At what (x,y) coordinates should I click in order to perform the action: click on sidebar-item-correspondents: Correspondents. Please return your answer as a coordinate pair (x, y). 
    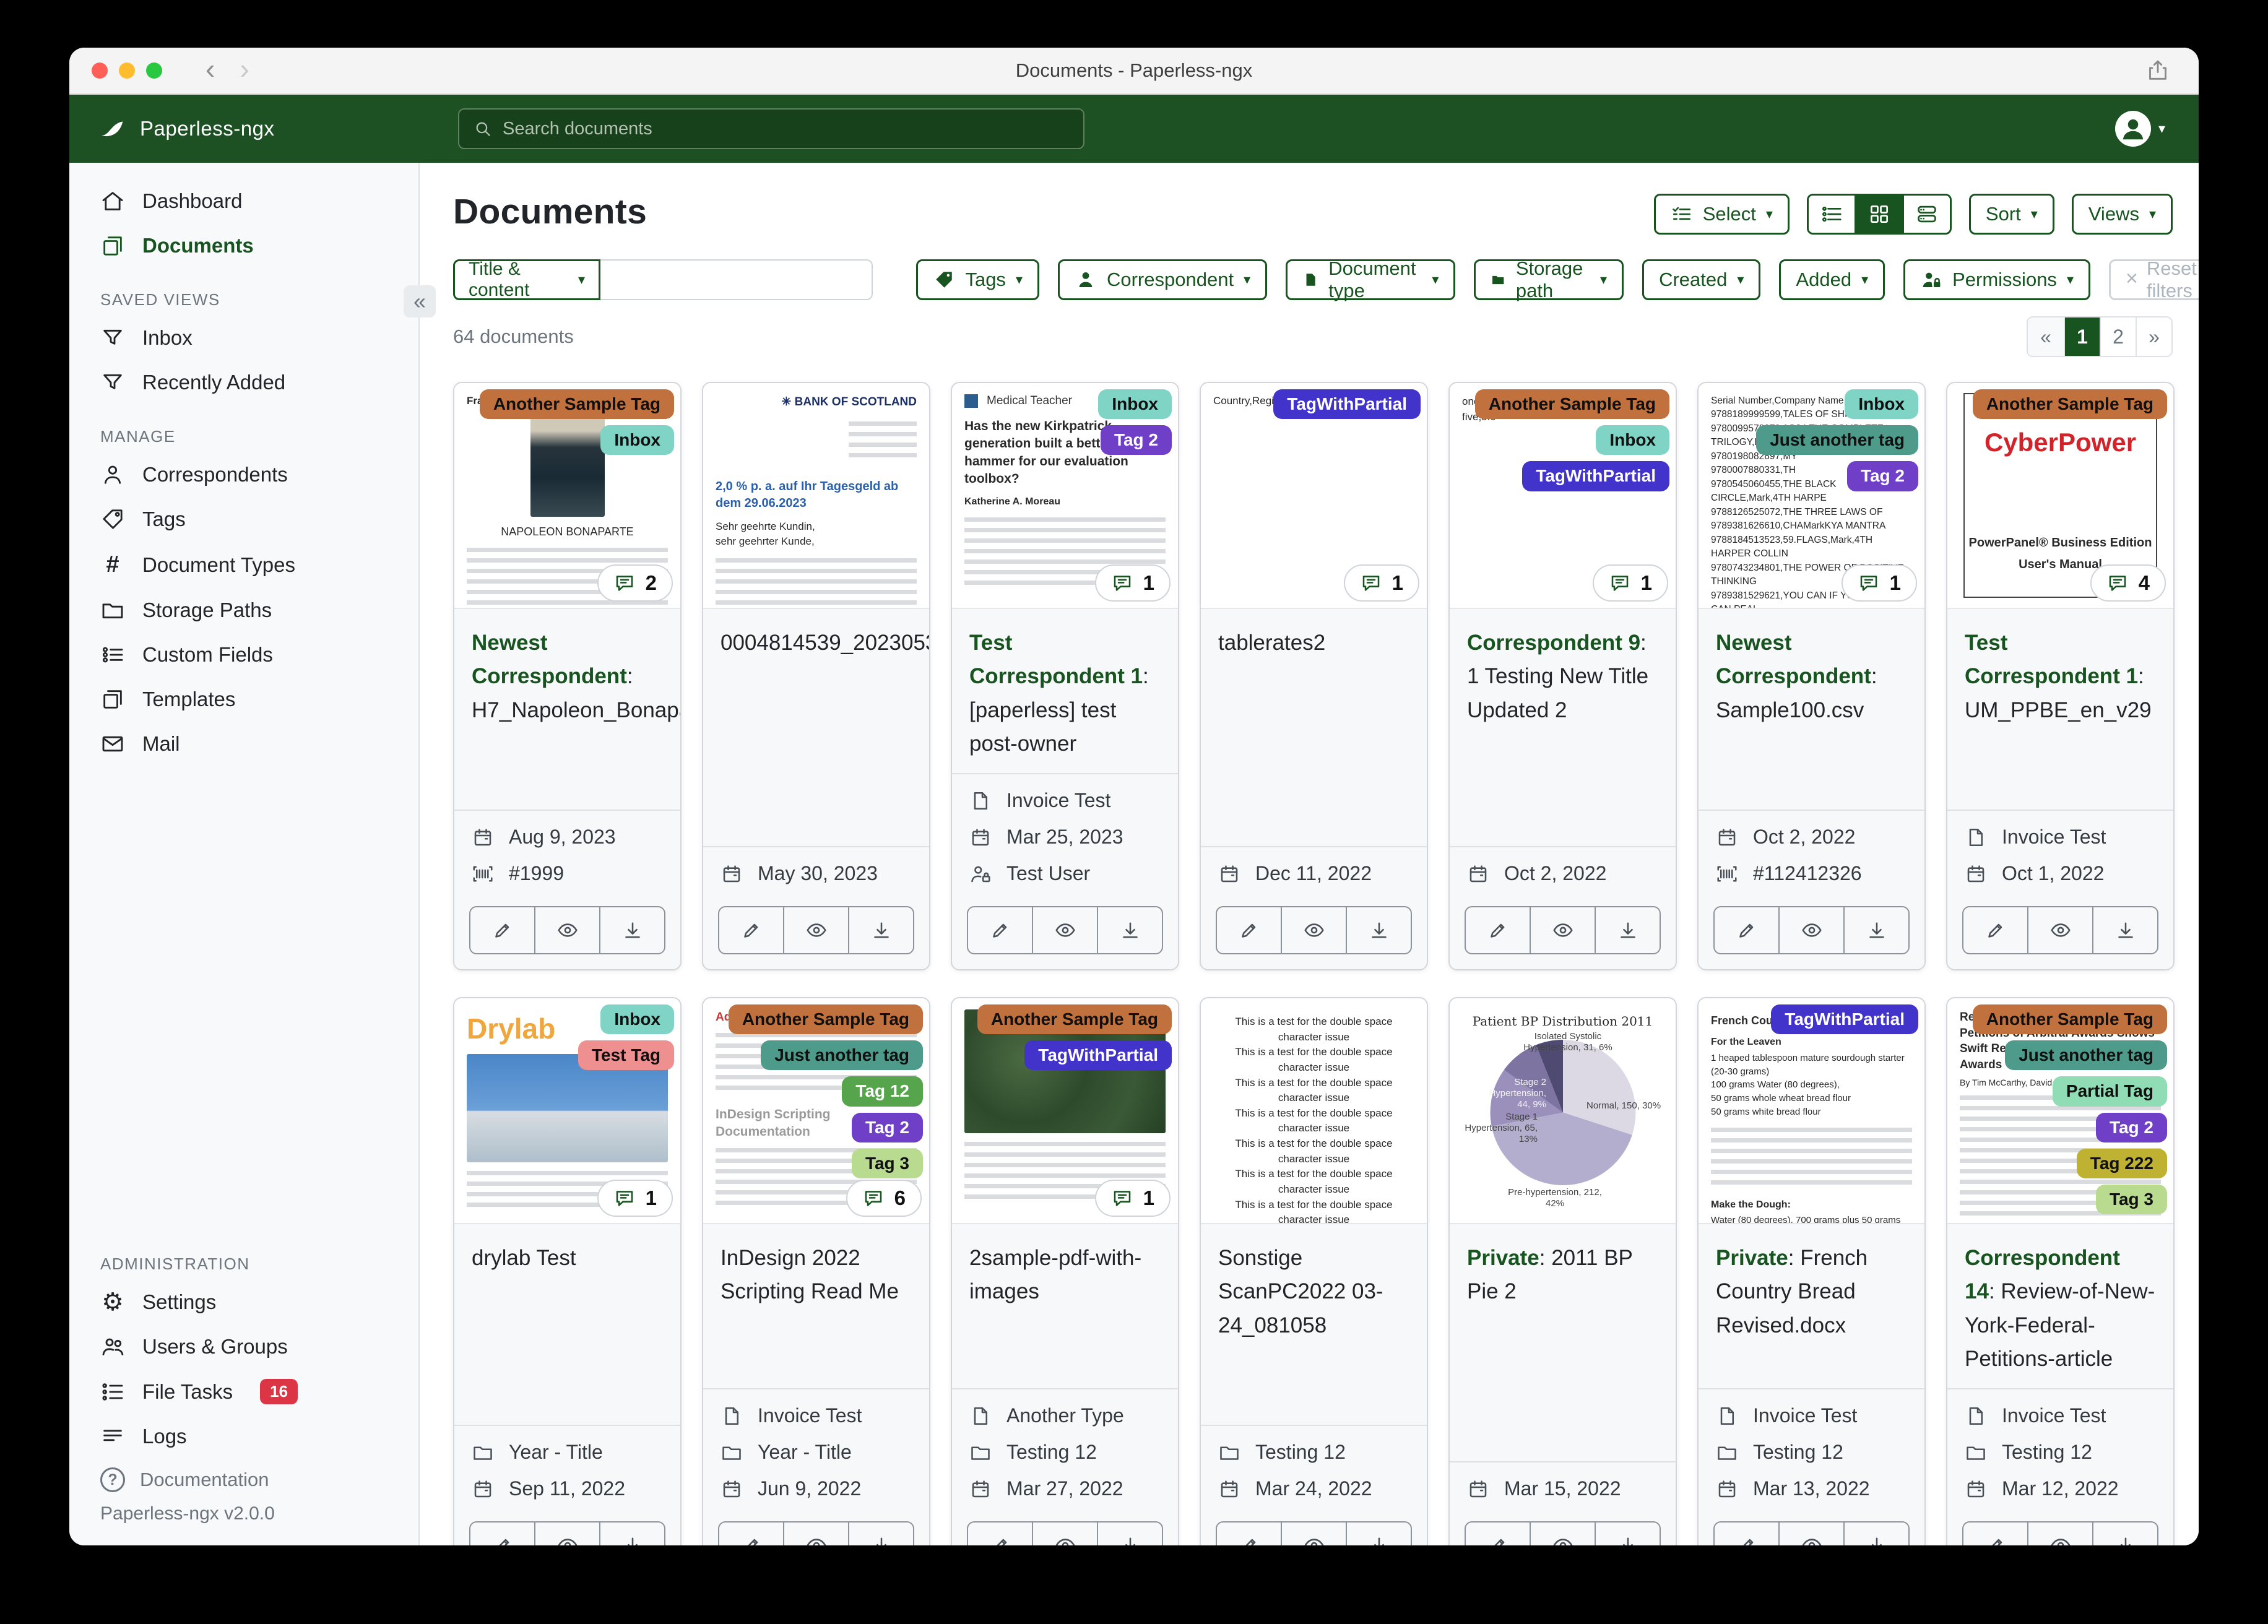
    Looking at the image, I should click on (243, 475).